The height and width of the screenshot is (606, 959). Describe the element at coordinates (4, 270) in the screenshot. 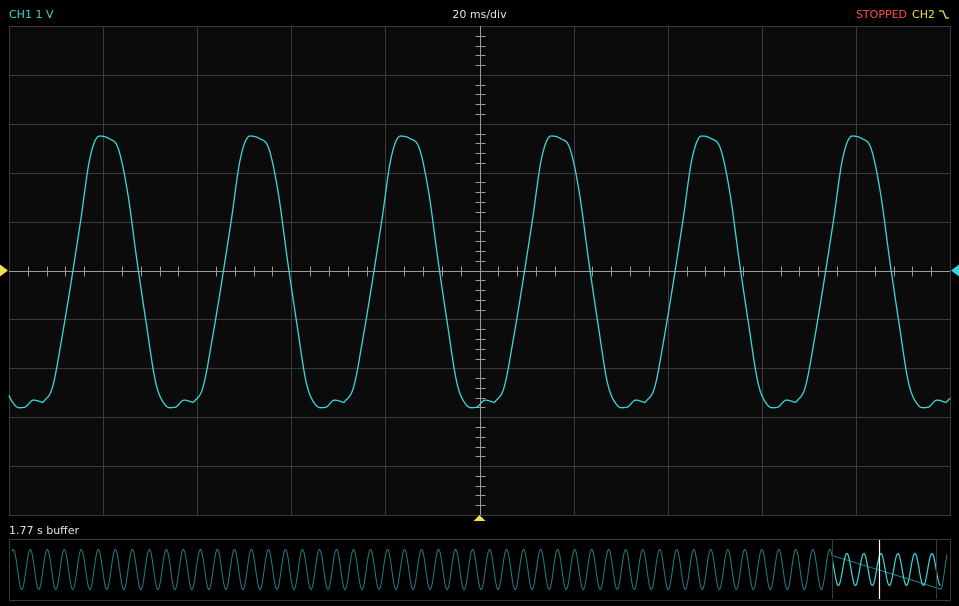

I see `ch2-offset-marker` at that location.